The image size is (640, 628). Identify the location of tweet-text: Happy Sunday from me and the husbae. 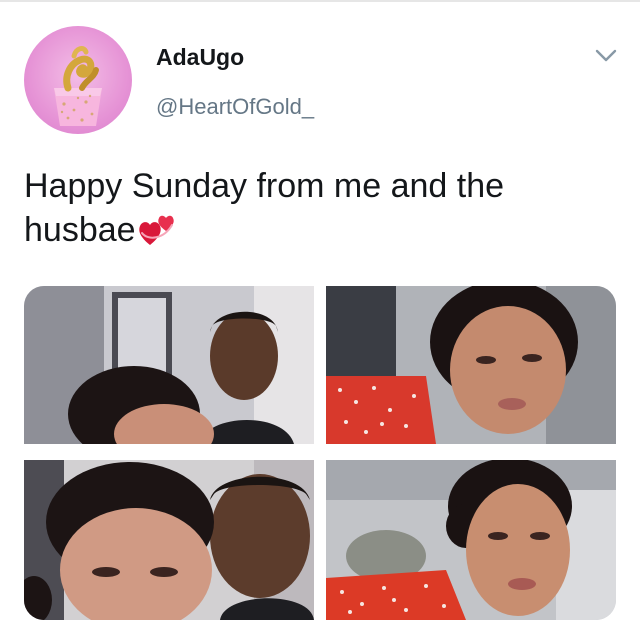
(304, 208).